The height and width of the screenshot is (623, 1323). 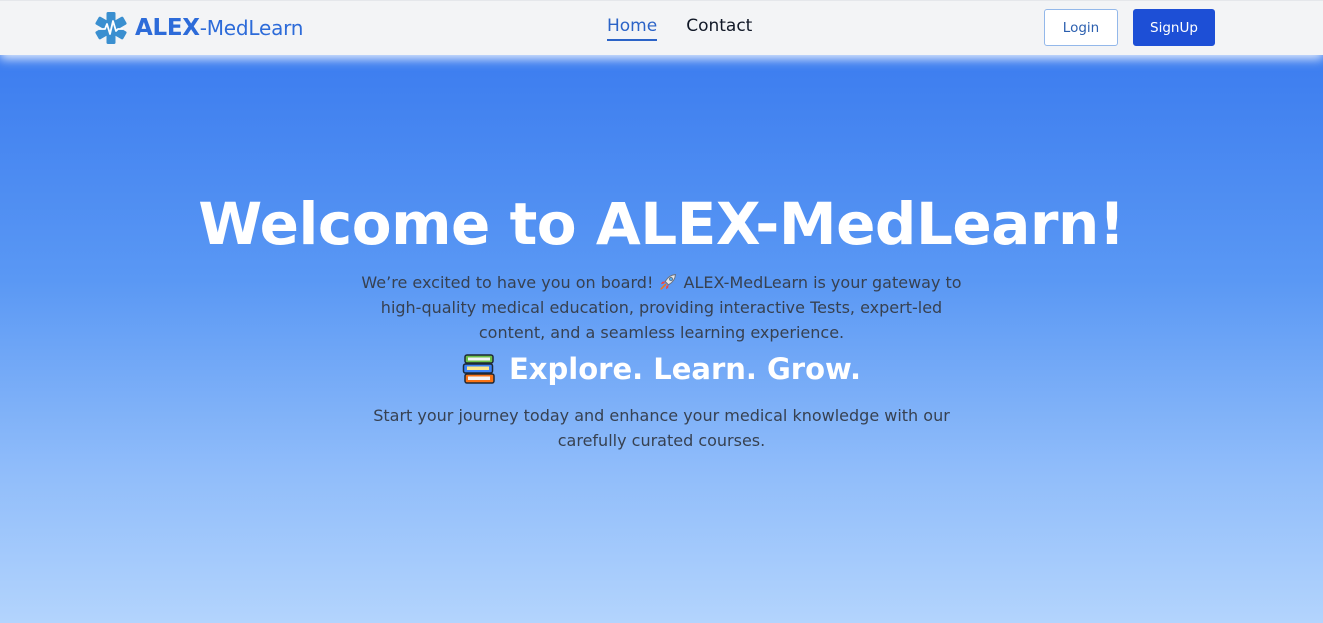 I want to click on brand-logo: ALEX -MedLearn, so click(x=198, y=28).